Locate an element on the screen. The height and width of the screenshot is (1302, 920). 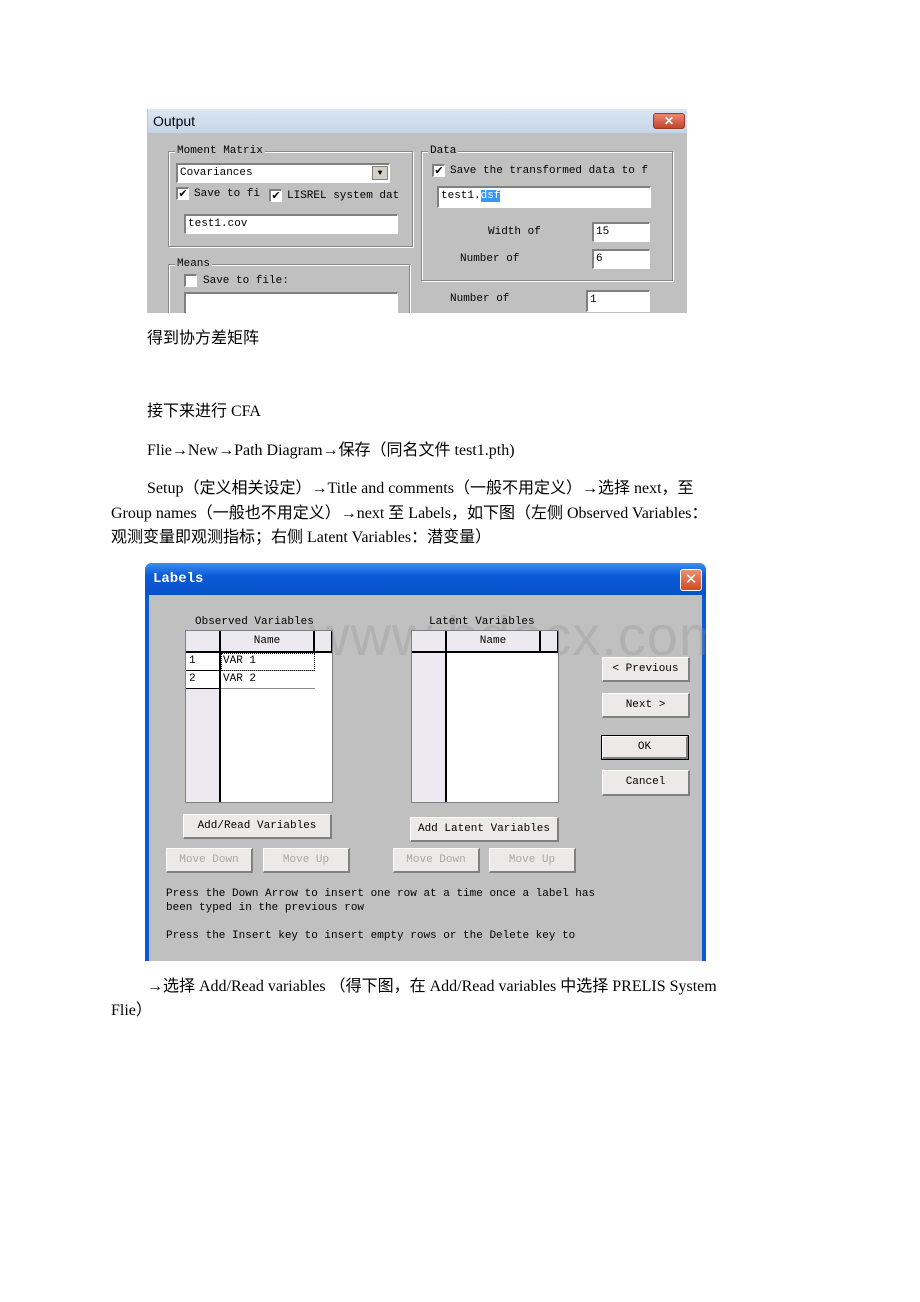
variable-name-cell: VAR 1 is located at coordinates (268, 662).